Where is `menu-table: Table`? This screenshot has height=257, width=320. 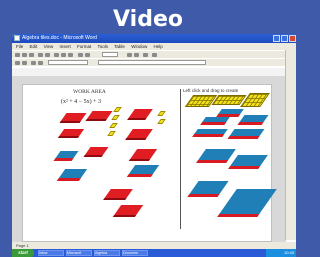
menu-table: Table is located at coordinates (119, 46).